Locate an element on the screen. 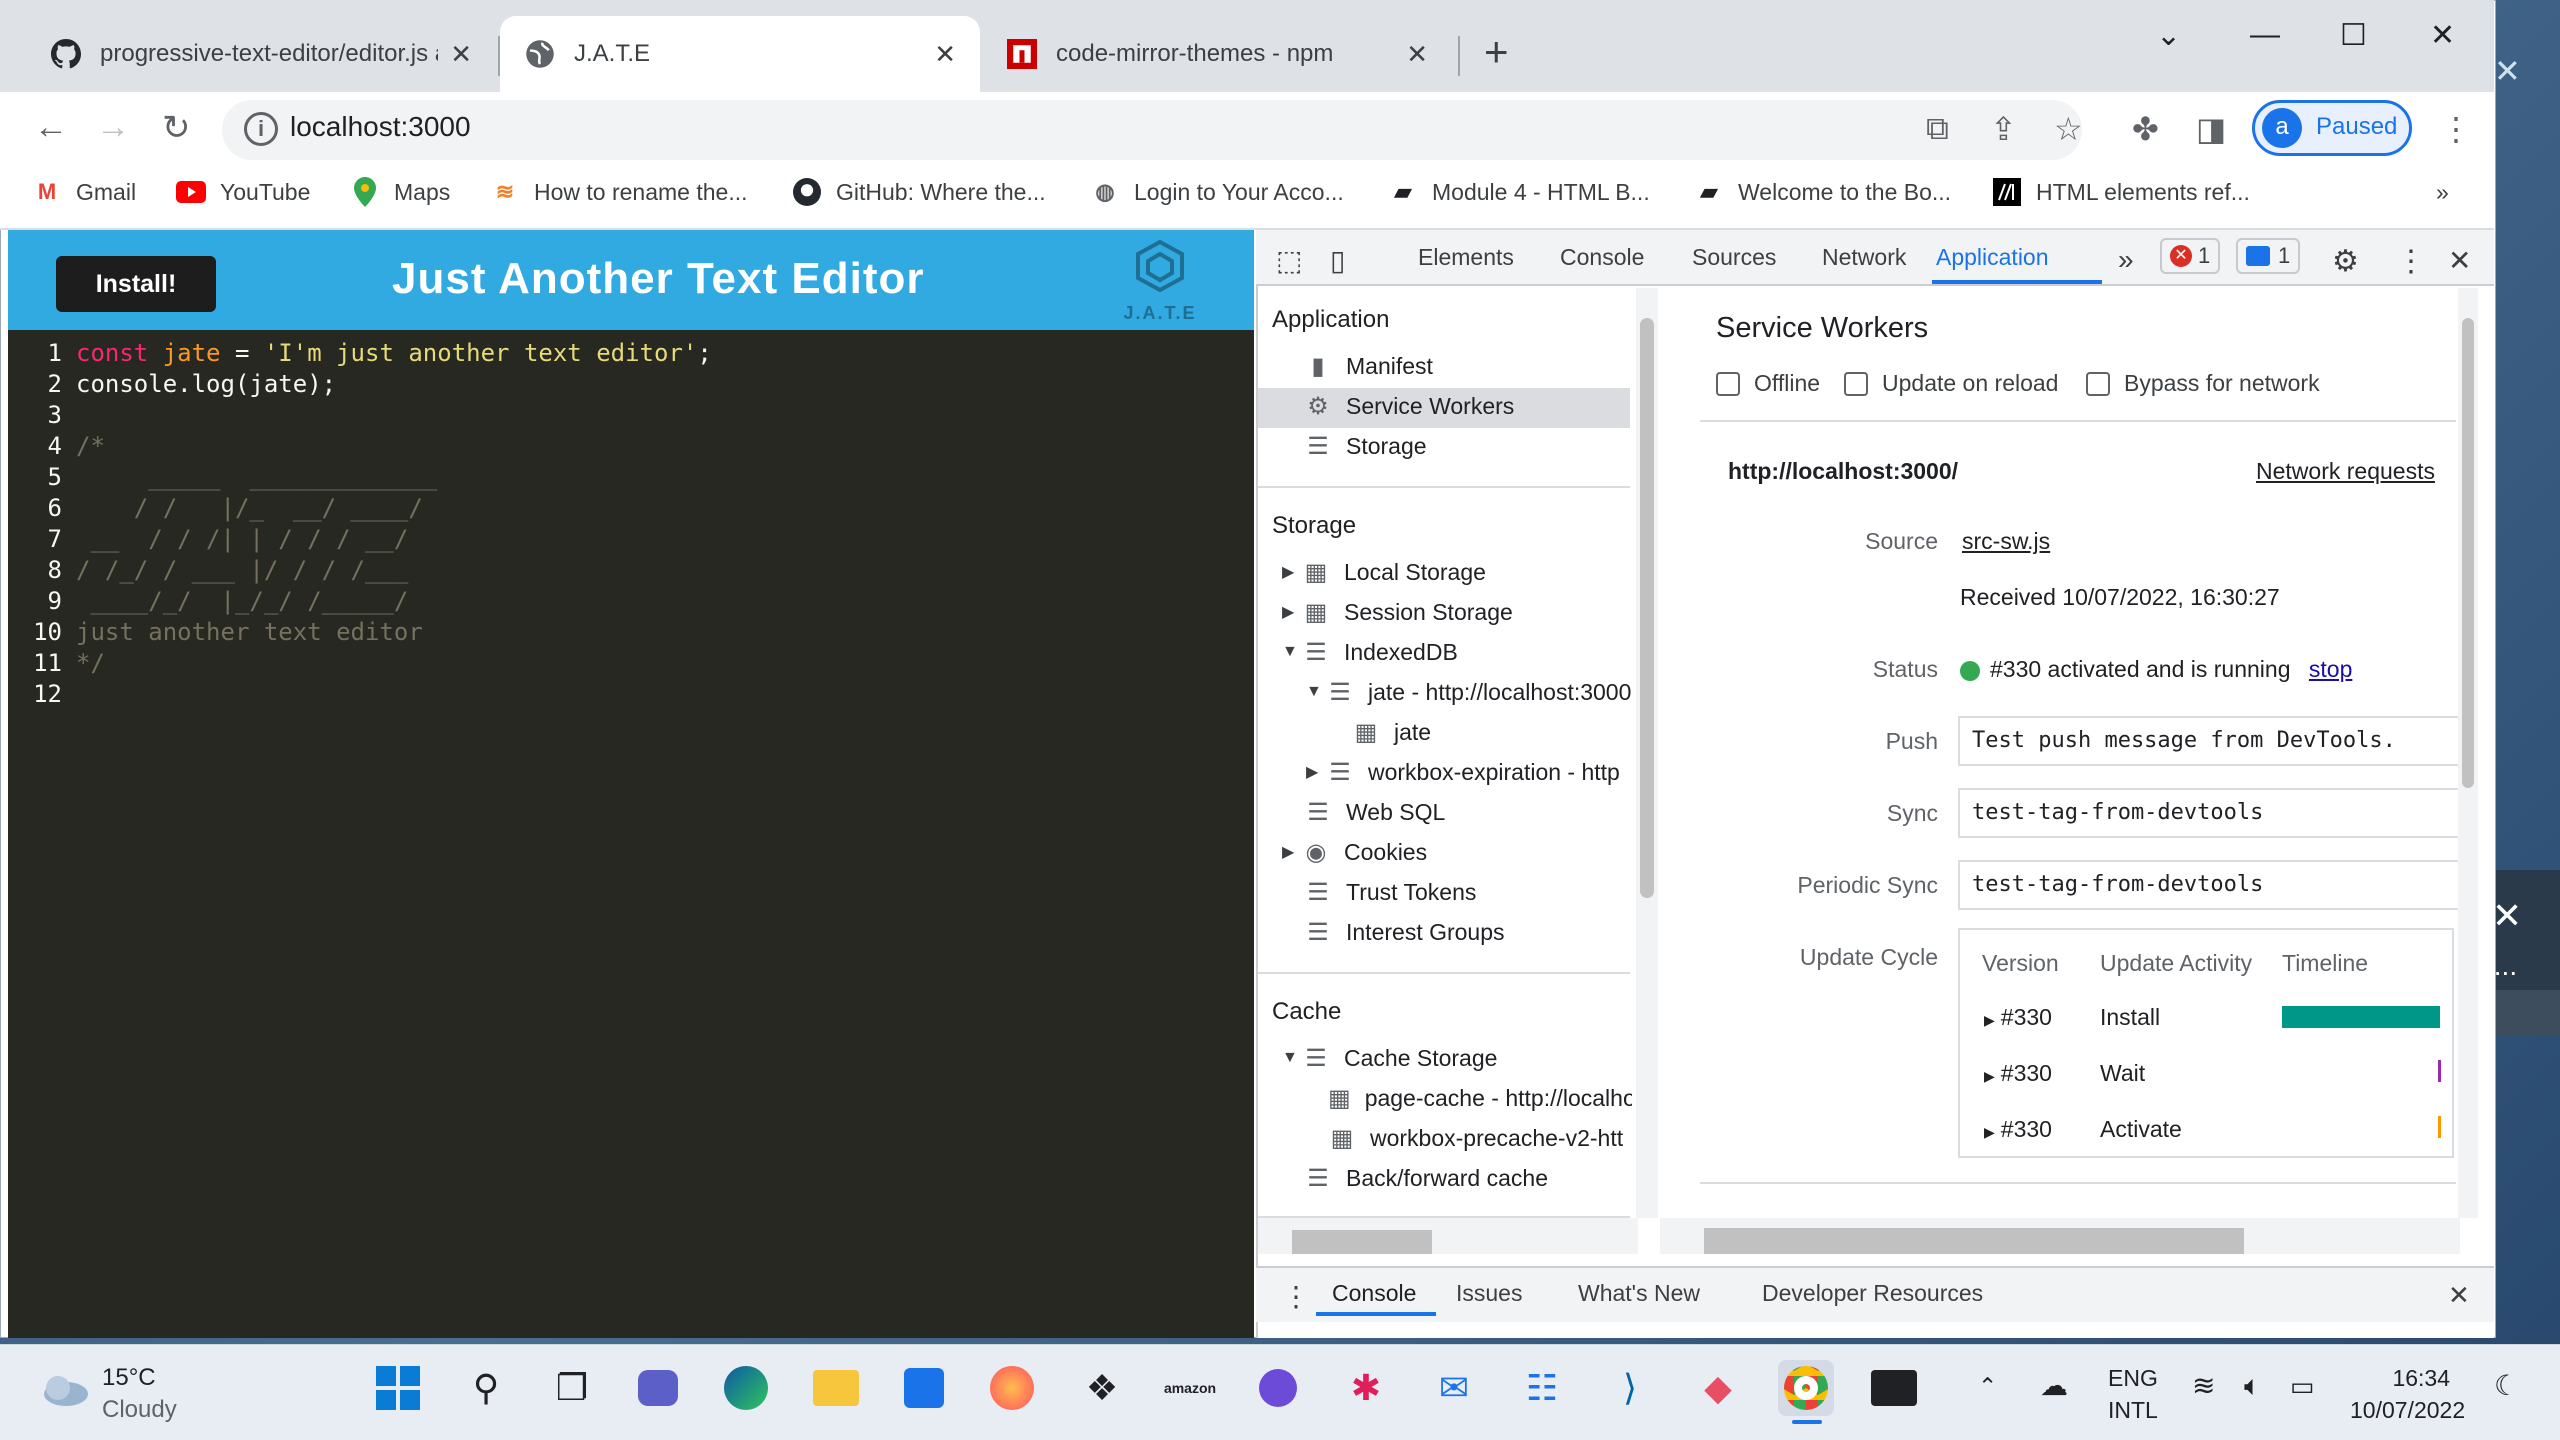 This screenshot has width=2560, height=1440. drawer-tab-developer-resources: Developer Resources is located at coordinates (1872, 1293).